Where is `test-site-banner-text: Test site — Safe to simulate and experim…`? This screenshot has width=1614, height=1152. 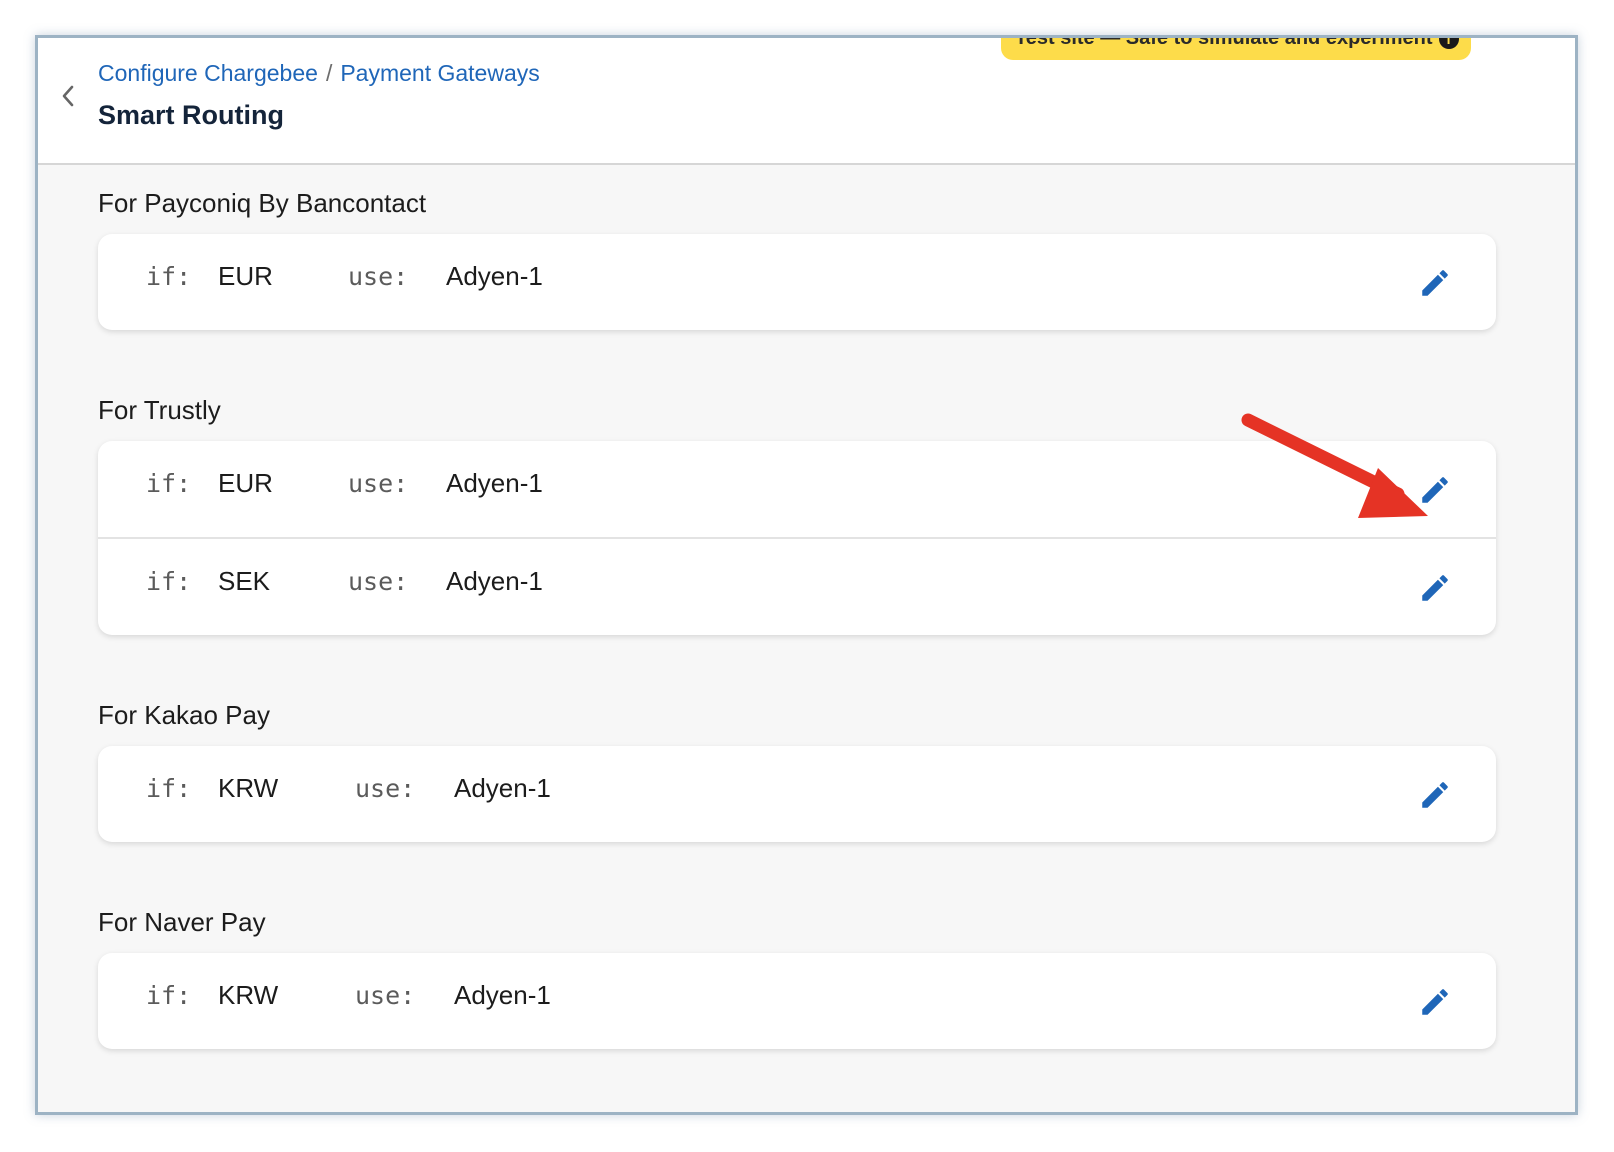
test-site-banner-text: Test site — Safe to simulate and experim… is located at coordinates (1224, 42).